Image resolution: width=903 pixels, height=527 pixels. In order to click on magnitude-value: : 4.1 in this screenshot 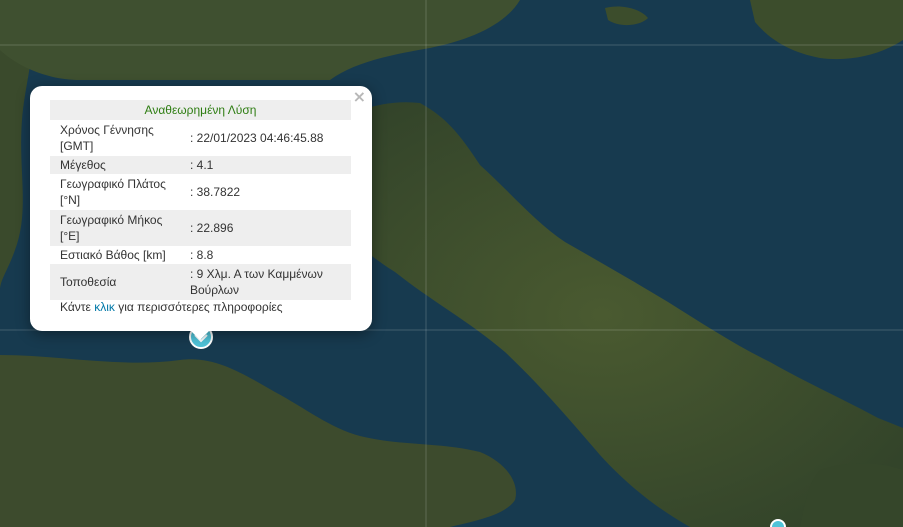, I will do `click(265, 165)`.